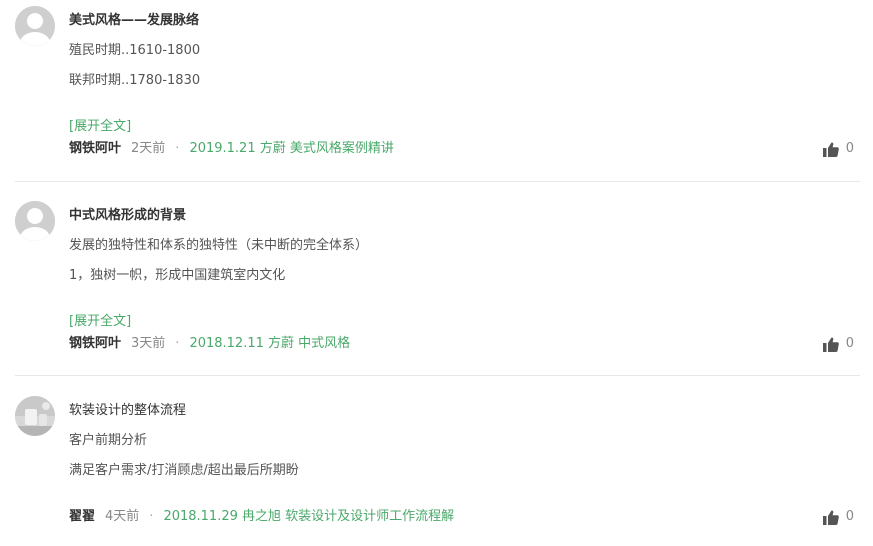  What do you see at coordinates (269, 343) in the screenshot?
I see `course-reference-link: 2018.12.11 方蔚 中式风格` at bounding box center [269, 343].